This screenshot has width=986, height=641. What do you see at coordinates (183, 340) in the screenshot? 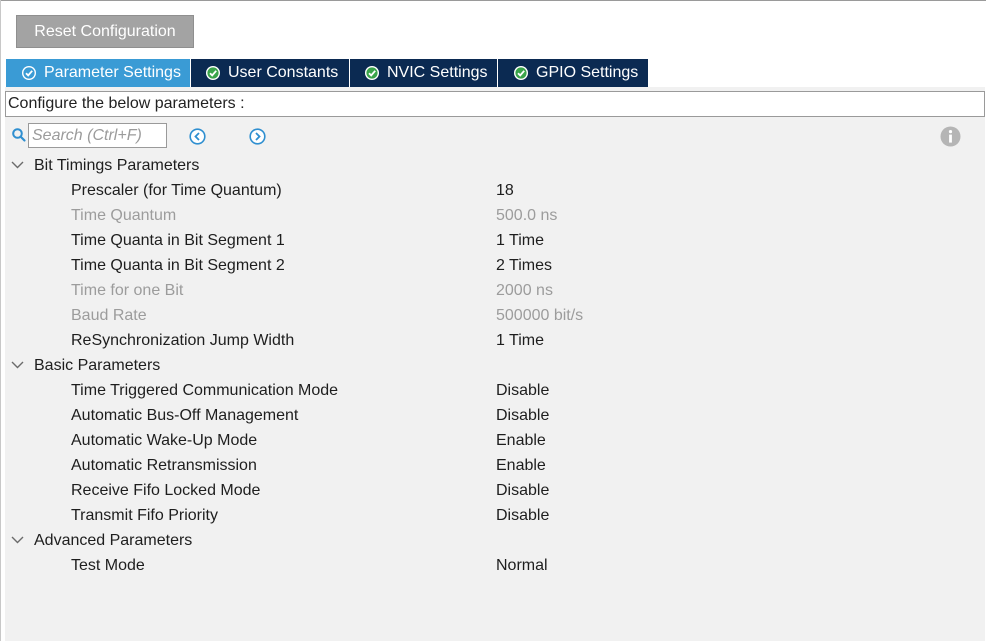
I see `param-name: ReSynchronization Jump Width` at bounding box center [183, 340].